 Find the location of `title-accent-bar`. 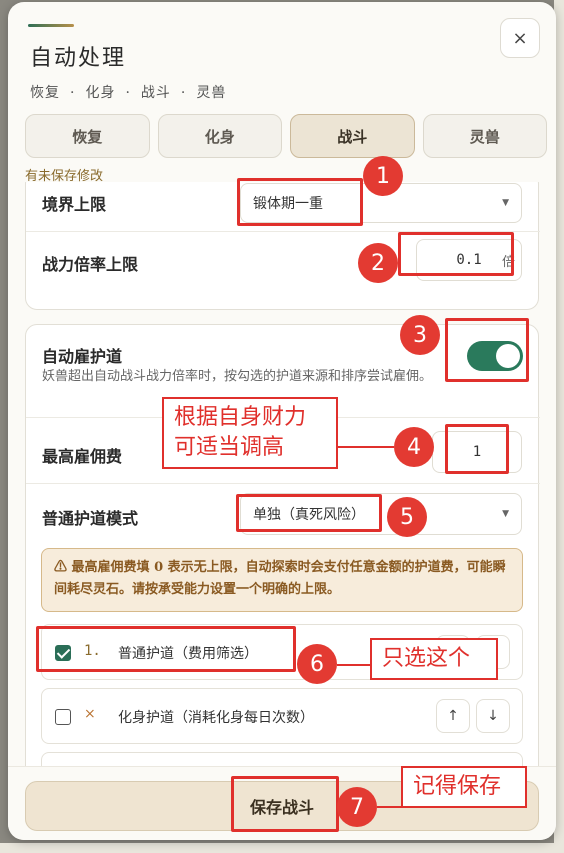

title-accent-bar is located at coordinates (51, 25).